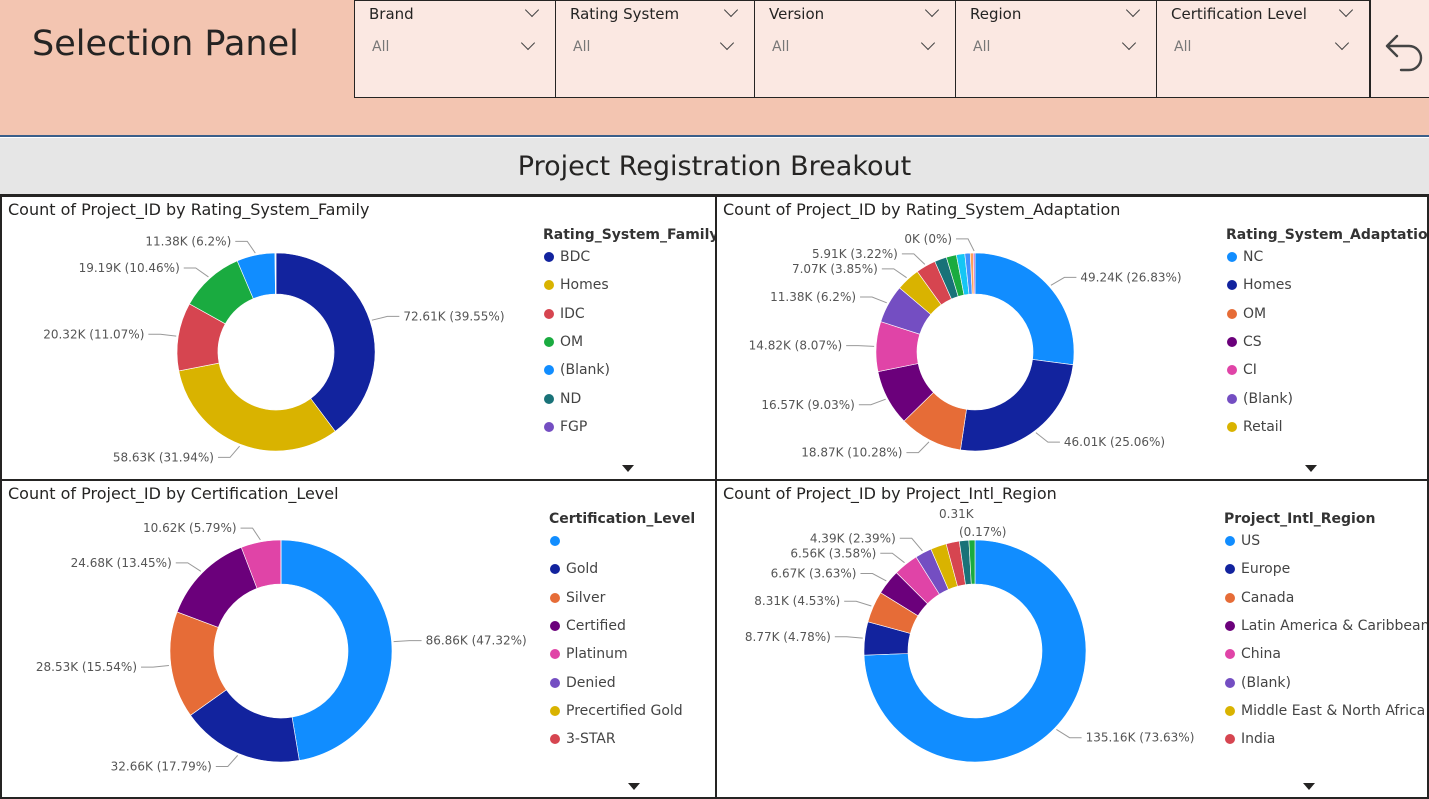 The height and width of the screenshot is (799, 1429). What do you see at coordinates (558, 541) in the screenshot?
I see `legend-item-blank` at bounding box center [558, 541].